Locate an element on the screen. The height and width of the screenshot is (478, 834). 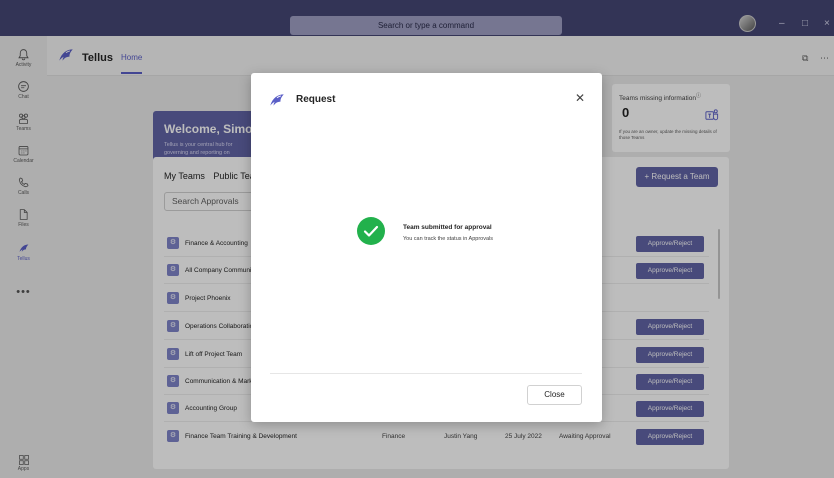
divider is located at coordinates (426, 373).